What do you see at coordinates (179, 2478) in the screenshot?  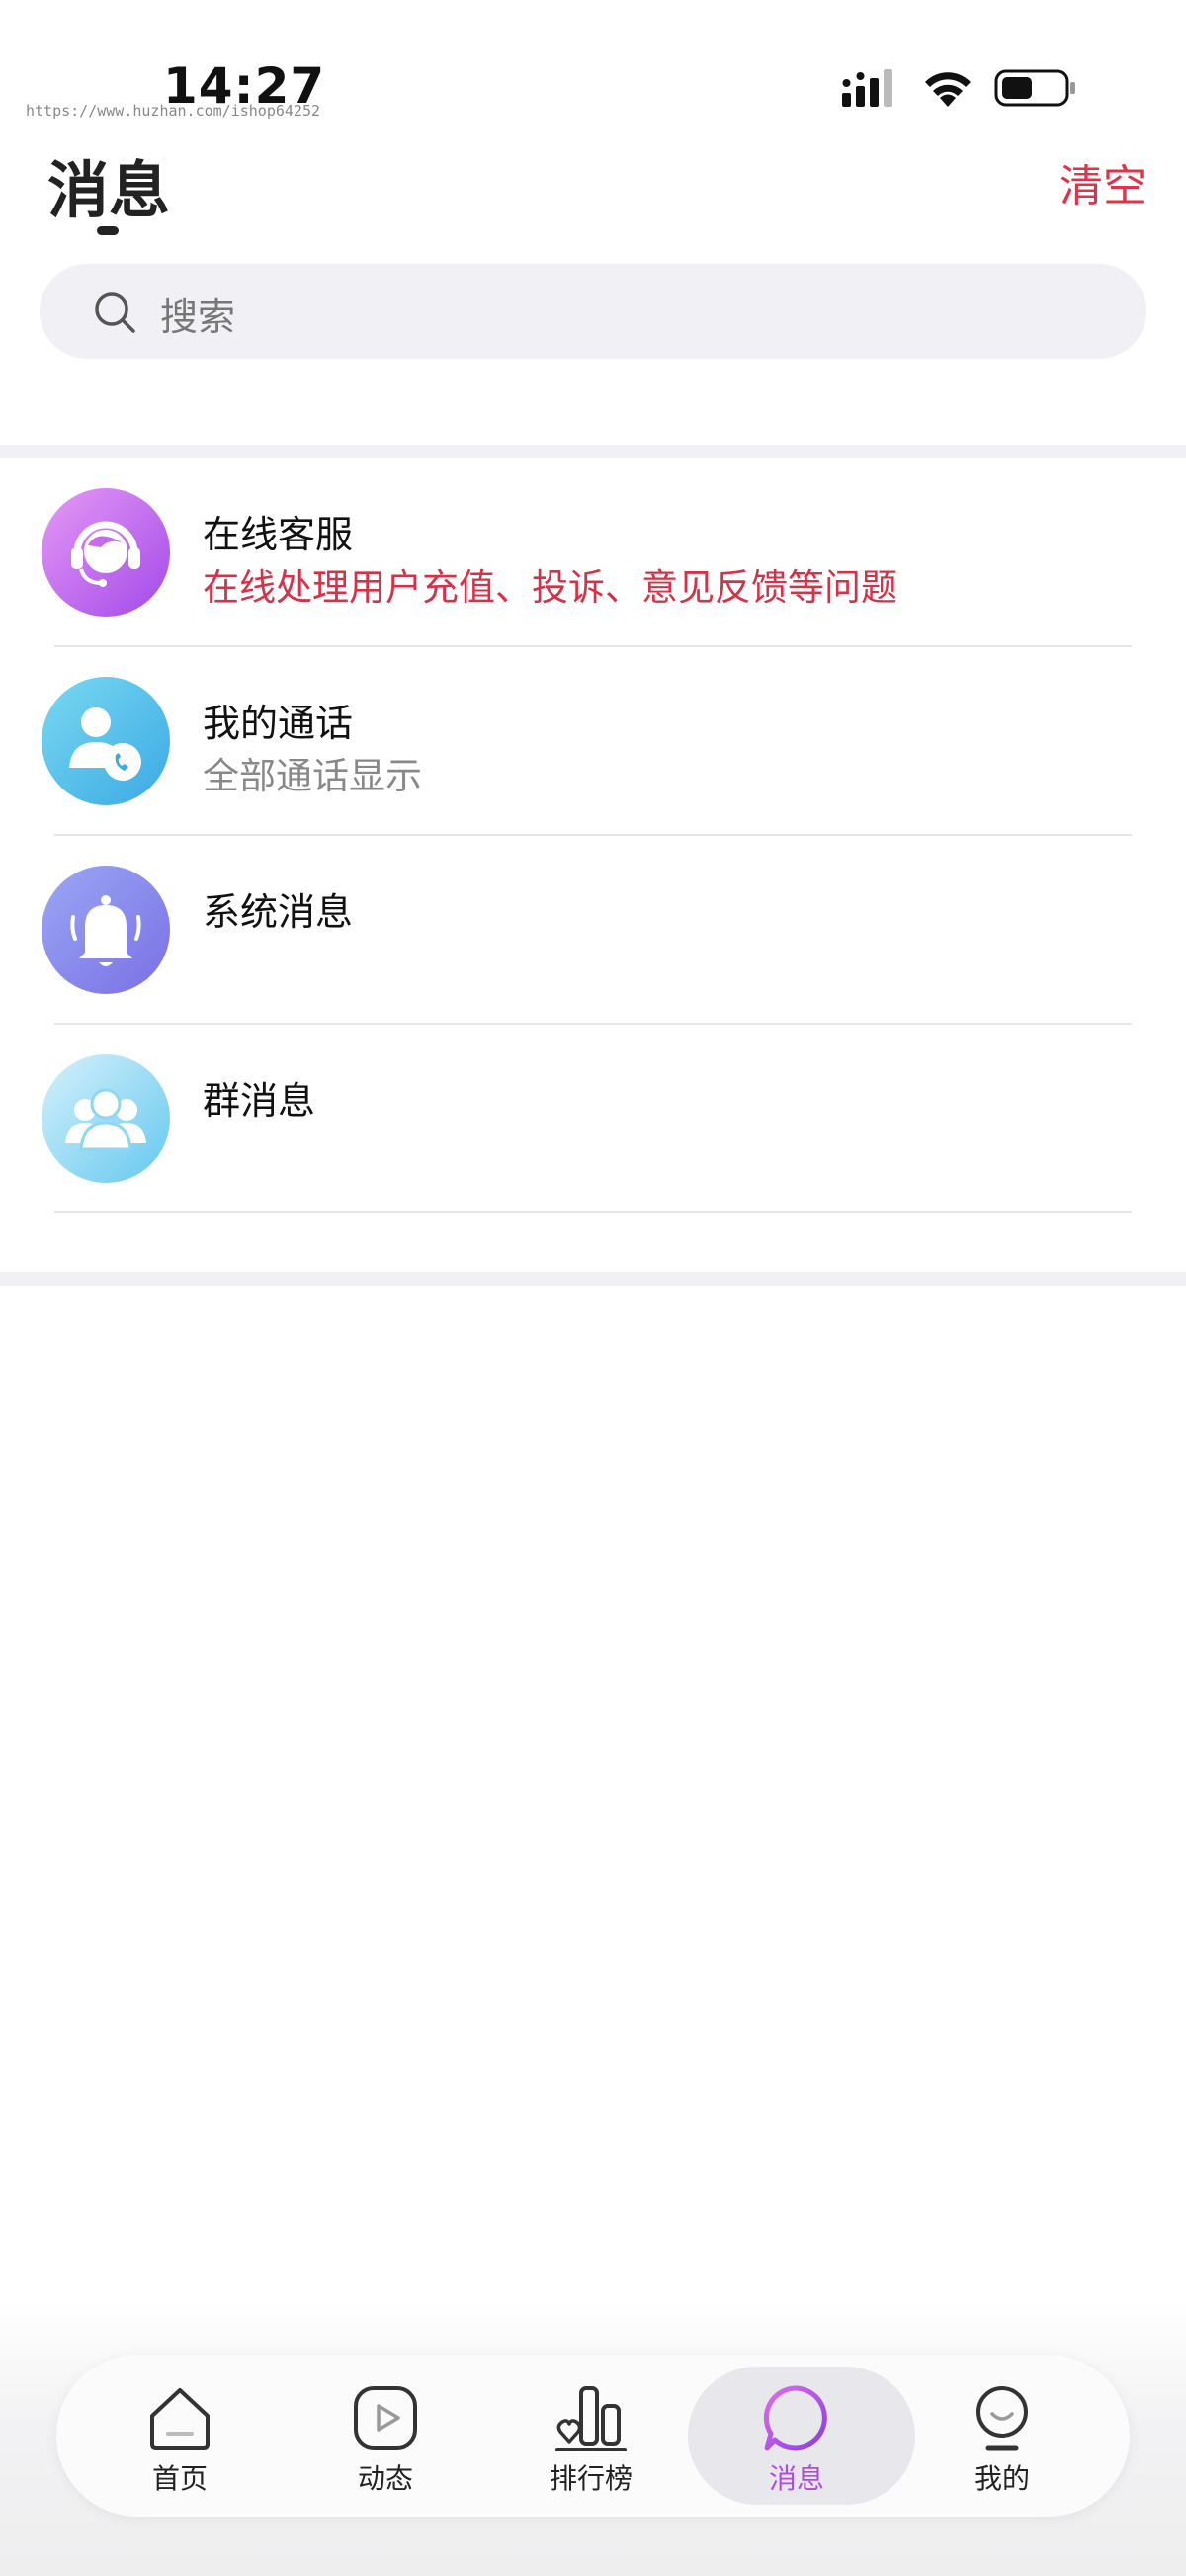 I see `tab-label: 首页` at bounding box center [179, 2478].